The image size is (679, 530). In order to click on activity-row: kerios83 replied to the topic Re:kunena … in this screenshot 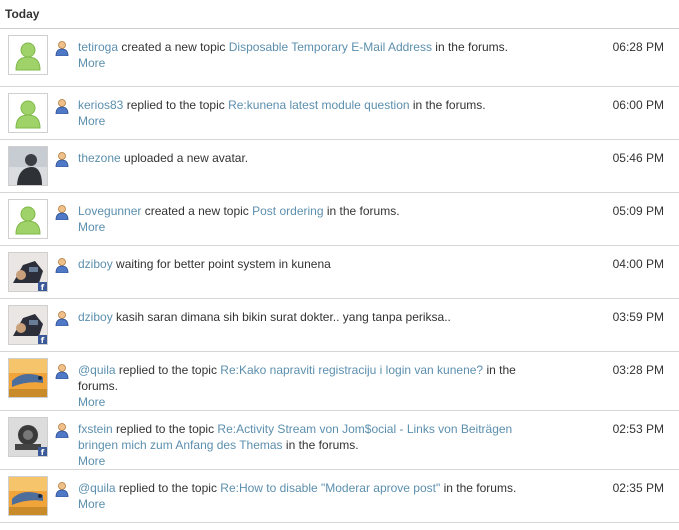, I will do `click(339, 113)`.